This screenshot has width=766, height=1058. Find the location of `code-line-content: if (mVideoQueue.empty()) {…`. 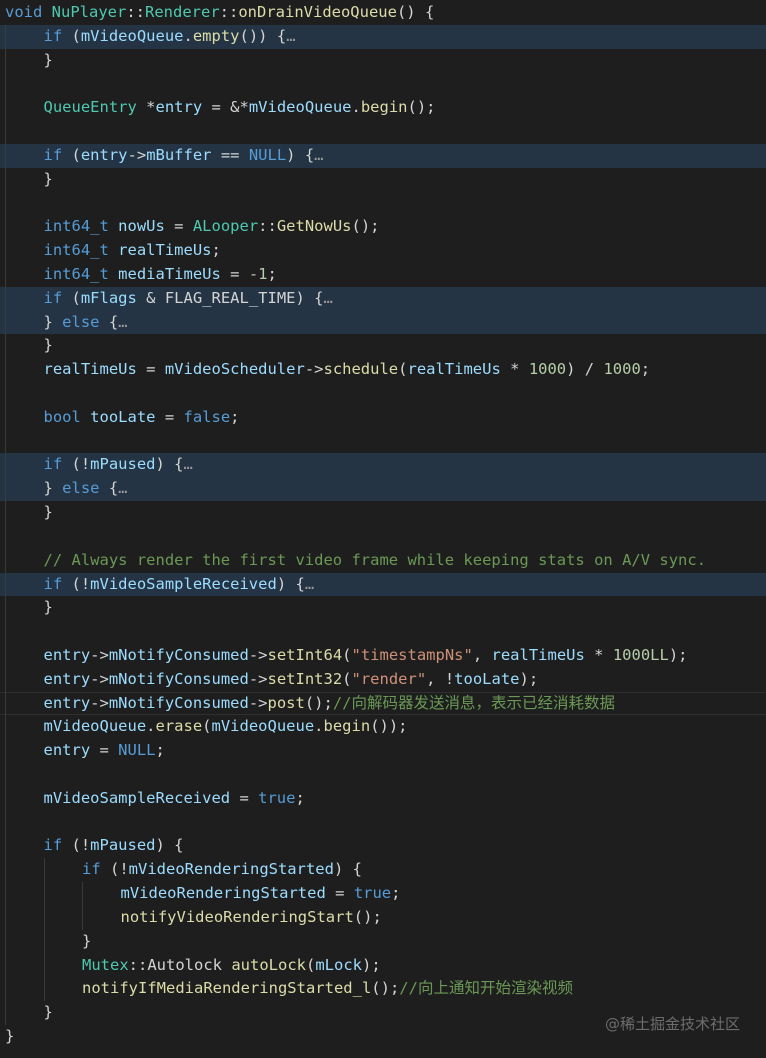

code-line-content: if (mVideoQueue.empty()) {… is located at coordinates (170, 36).